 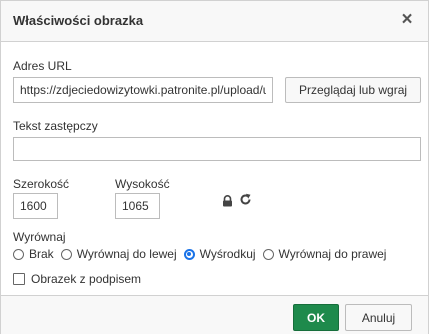 What do you see at coordinates (143, 90) in the screenshot?
I see `url-input` at bounding box center [143, 90].